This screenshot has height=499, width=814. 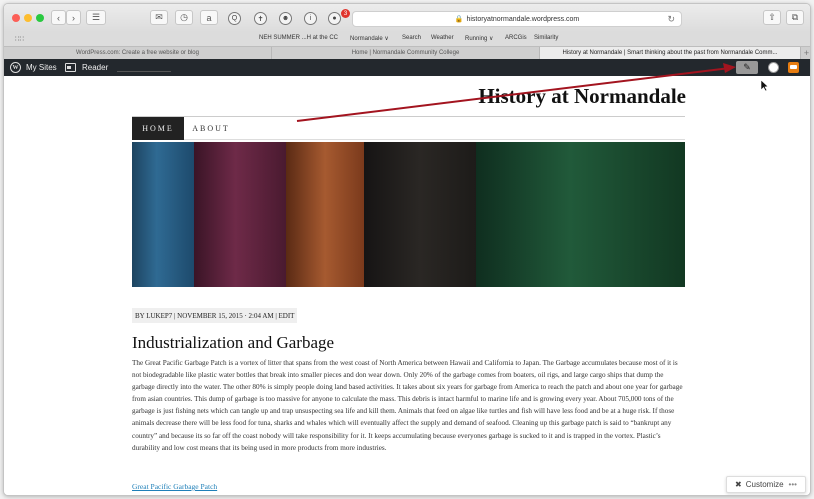 I want to click on info-icon: i, so click(x=310, y=18).